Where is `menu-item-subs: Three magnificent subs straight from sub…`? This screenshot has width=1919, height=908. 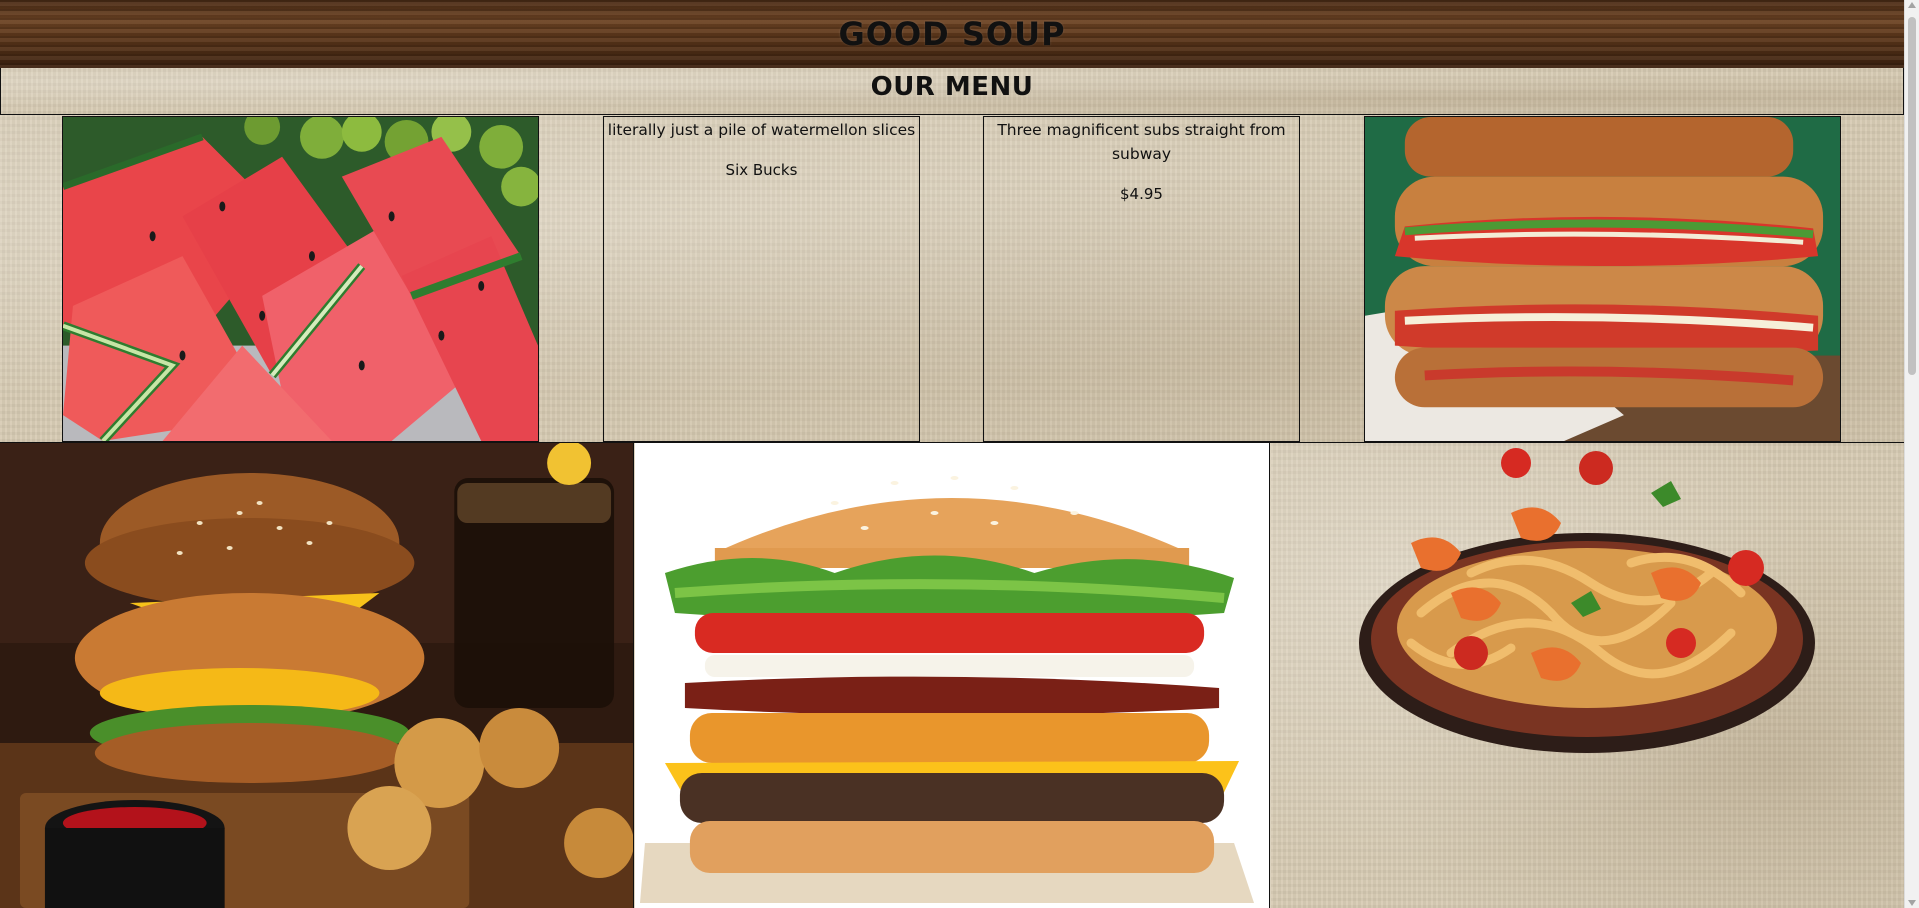 menu-item-subs: Three magnificent subs straight from sub… is located at coordinates (1141, 279).